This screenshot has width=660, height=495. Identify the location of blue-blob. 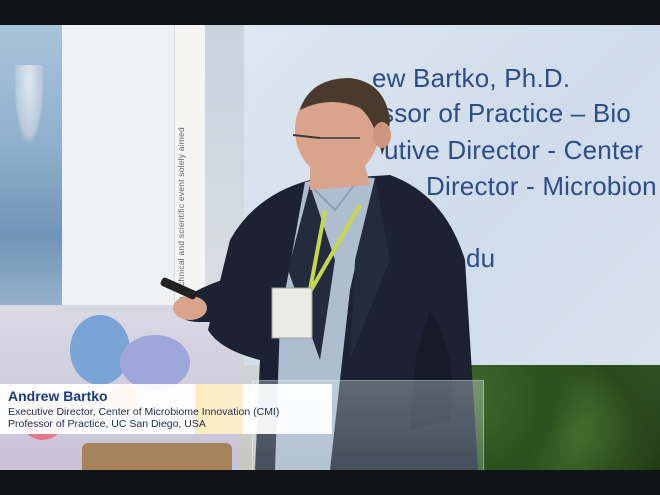
(100, 350).